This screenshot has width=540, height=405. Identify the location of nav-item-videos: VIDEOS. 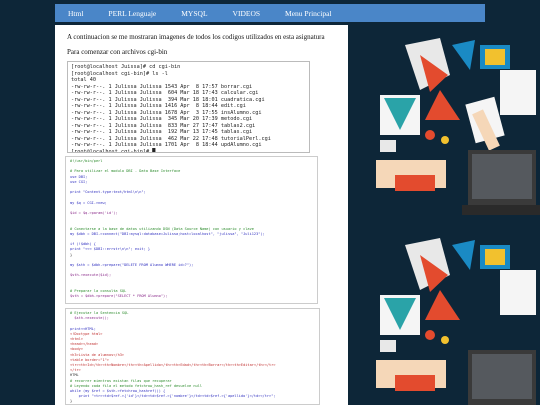
(247, 13).